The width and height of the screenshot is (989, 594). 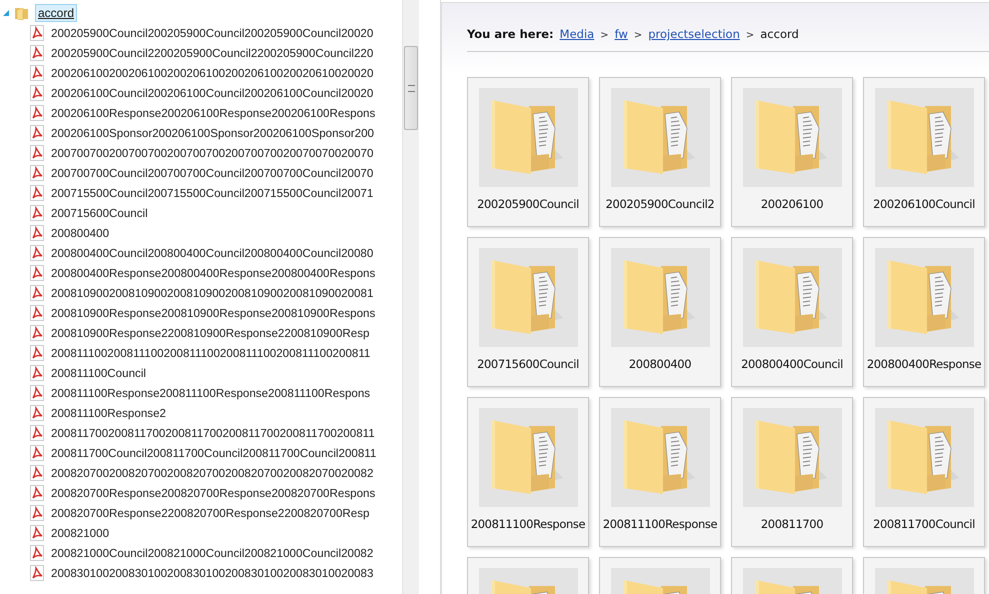 I want to click on file-name: 20020610020020610020020610020020610020020610020020, so click(x=212, y=73).